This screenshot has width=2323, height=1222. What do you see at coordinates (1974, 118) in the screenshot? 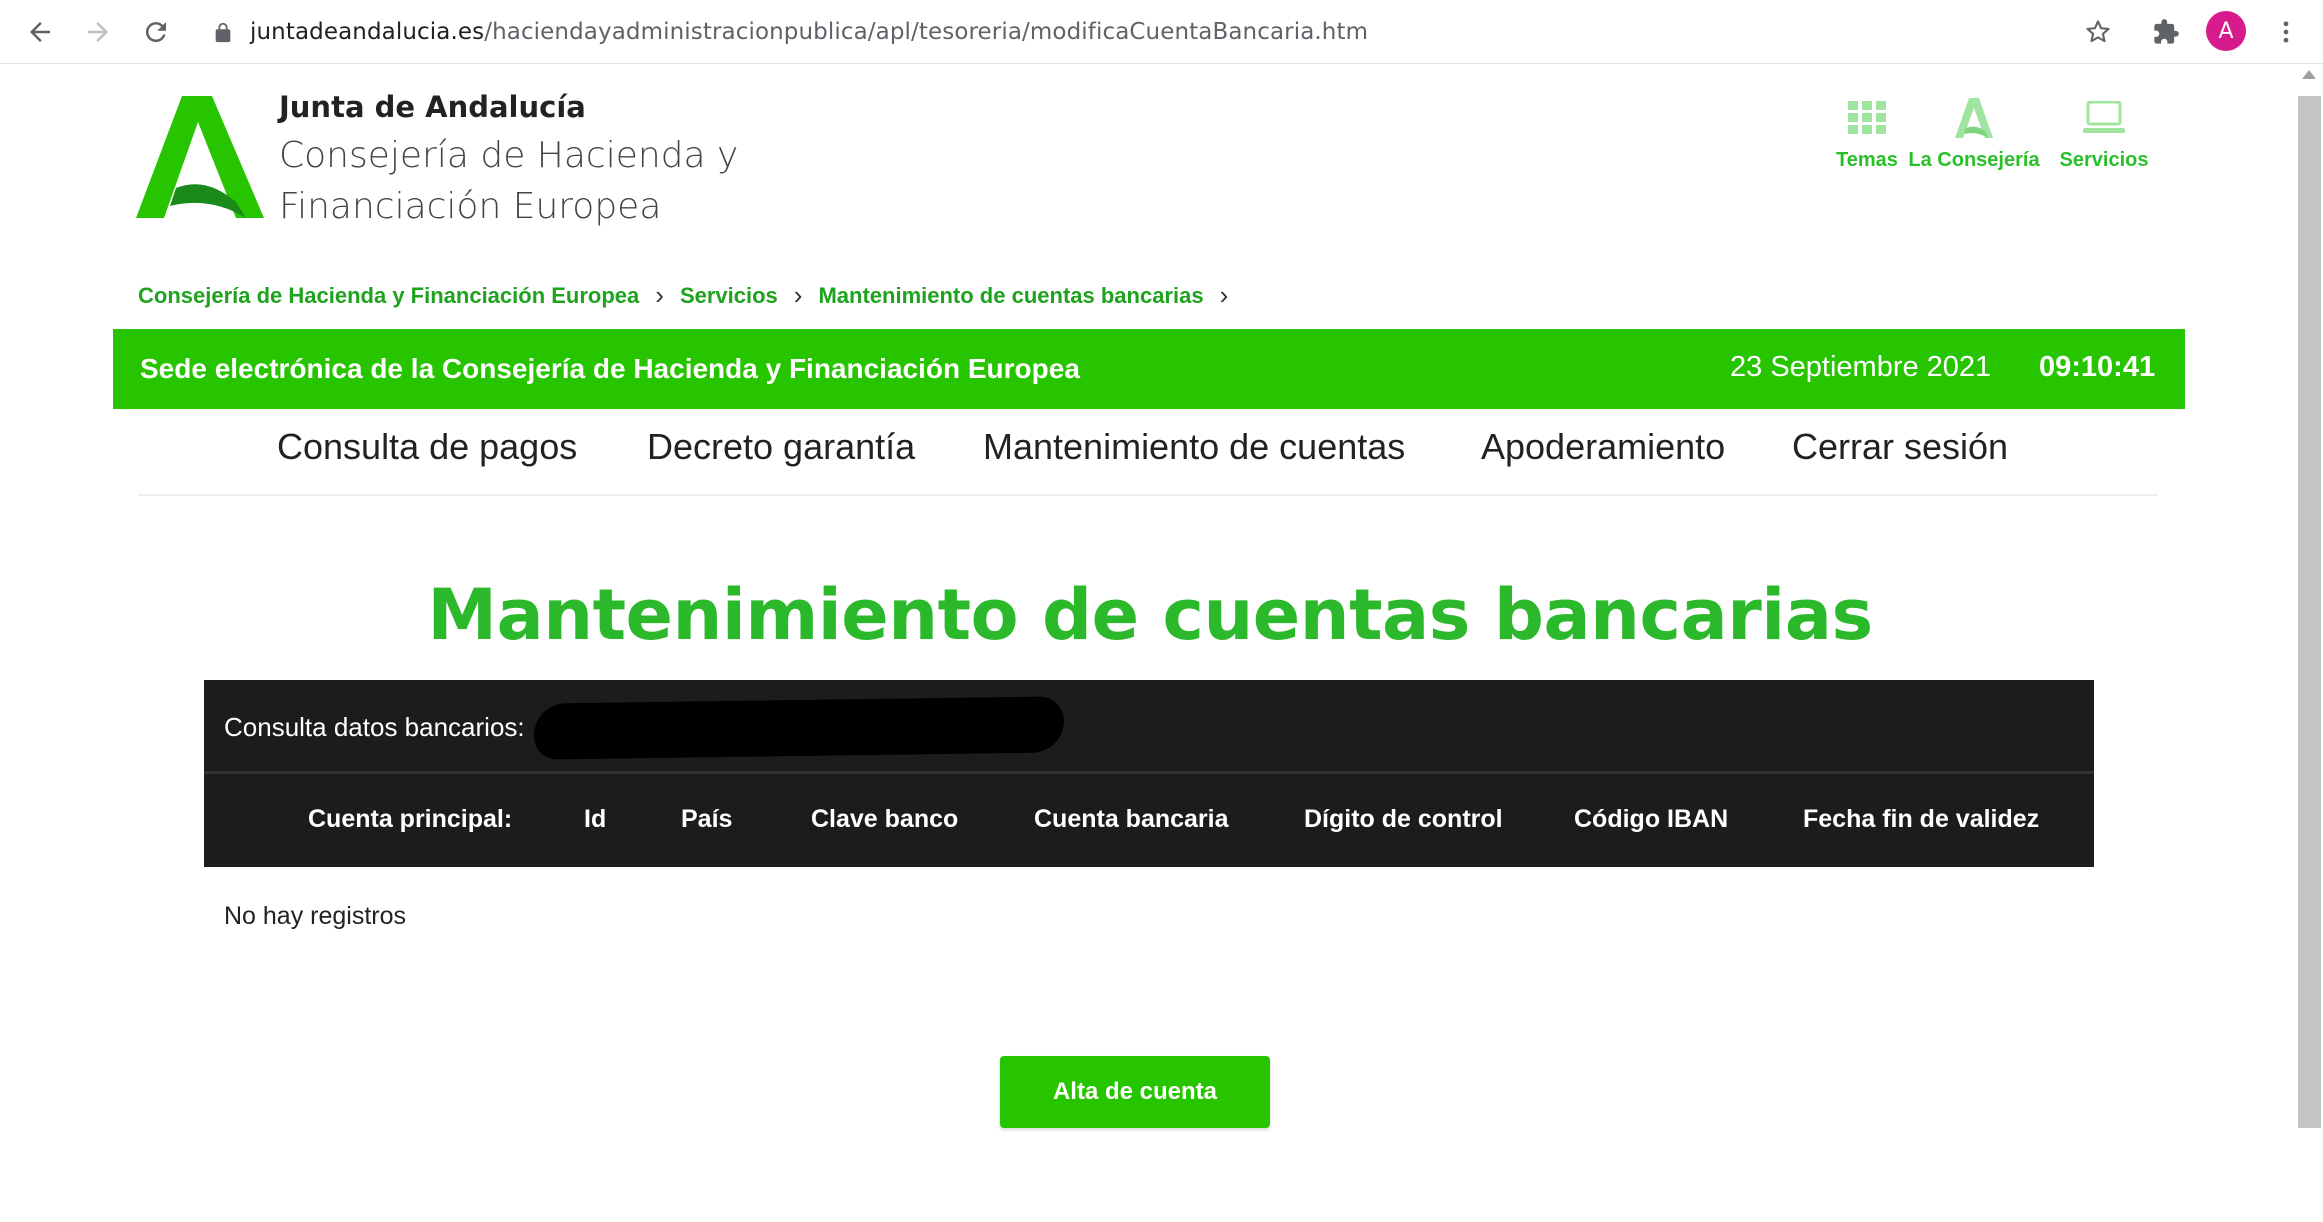
I see `andalucia-a-icon` at bounding box center [1974, 118].